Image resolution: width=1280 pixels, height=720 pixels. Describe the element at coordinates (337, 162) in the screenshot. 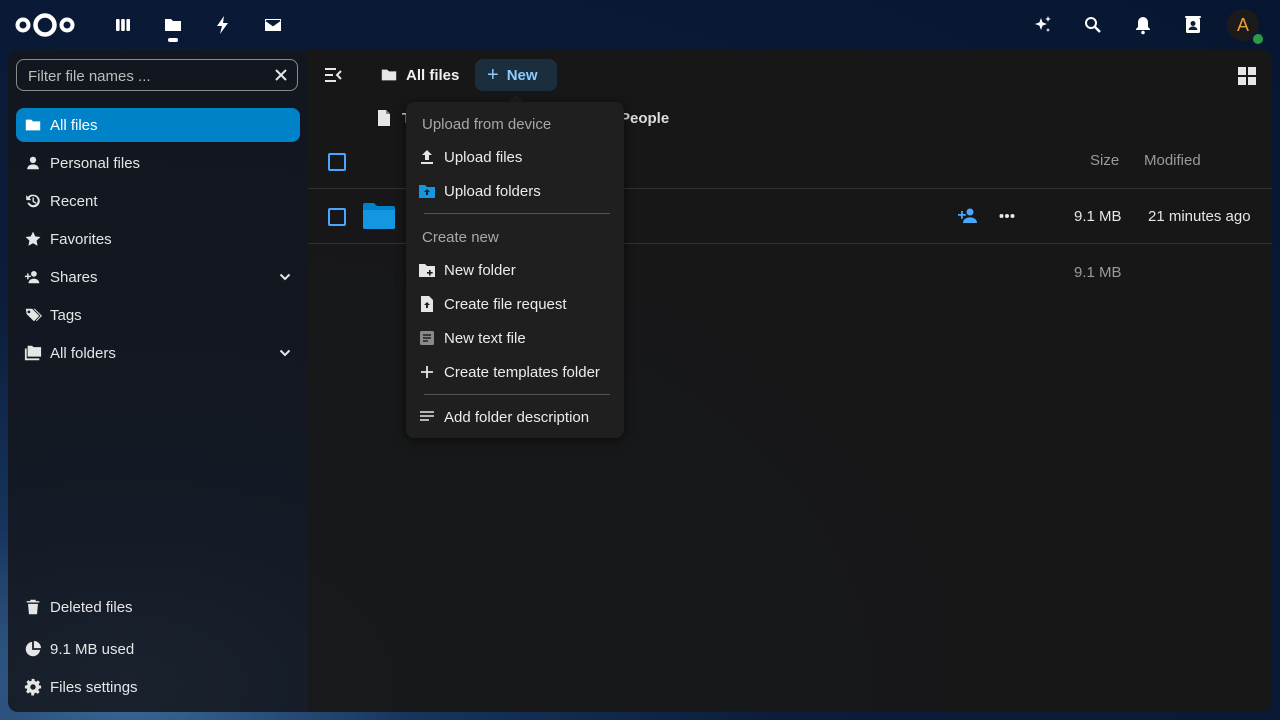

I see `select-all-checkbox` at that location.